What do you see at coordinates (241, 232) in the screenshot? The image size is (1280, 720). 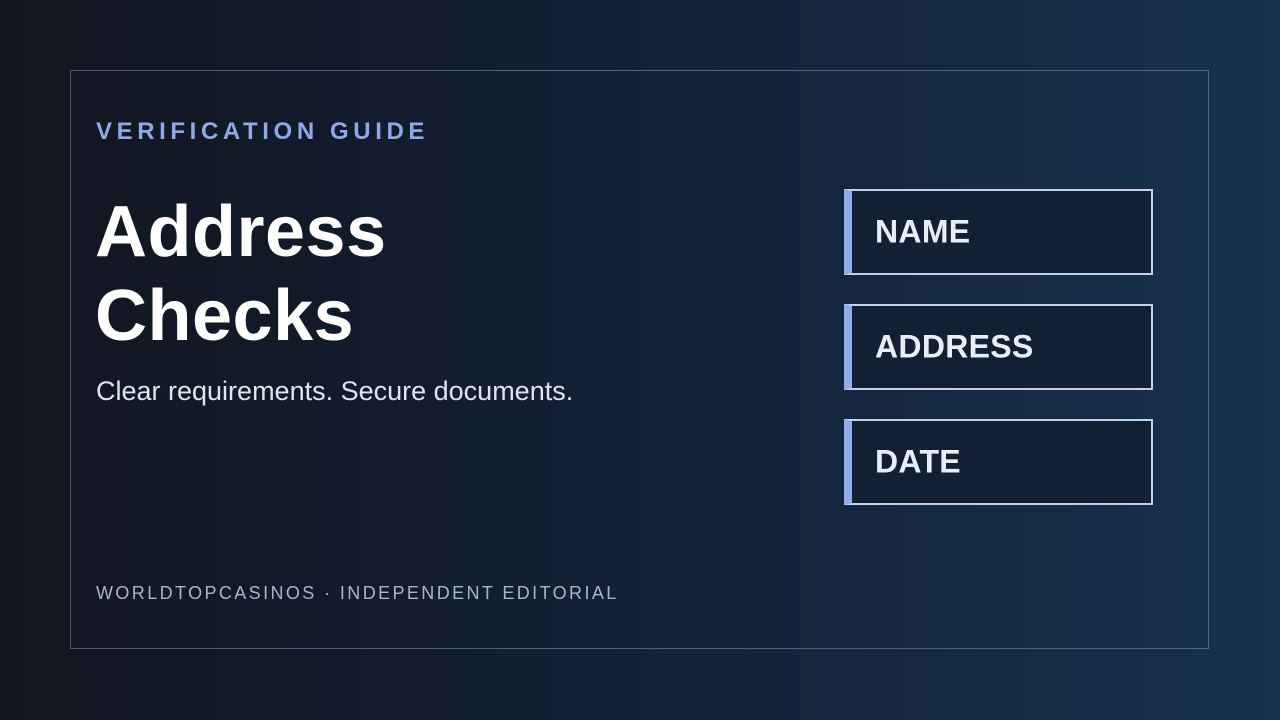 I see `page-title-line-1: Address` at bounding box center [241, 232].